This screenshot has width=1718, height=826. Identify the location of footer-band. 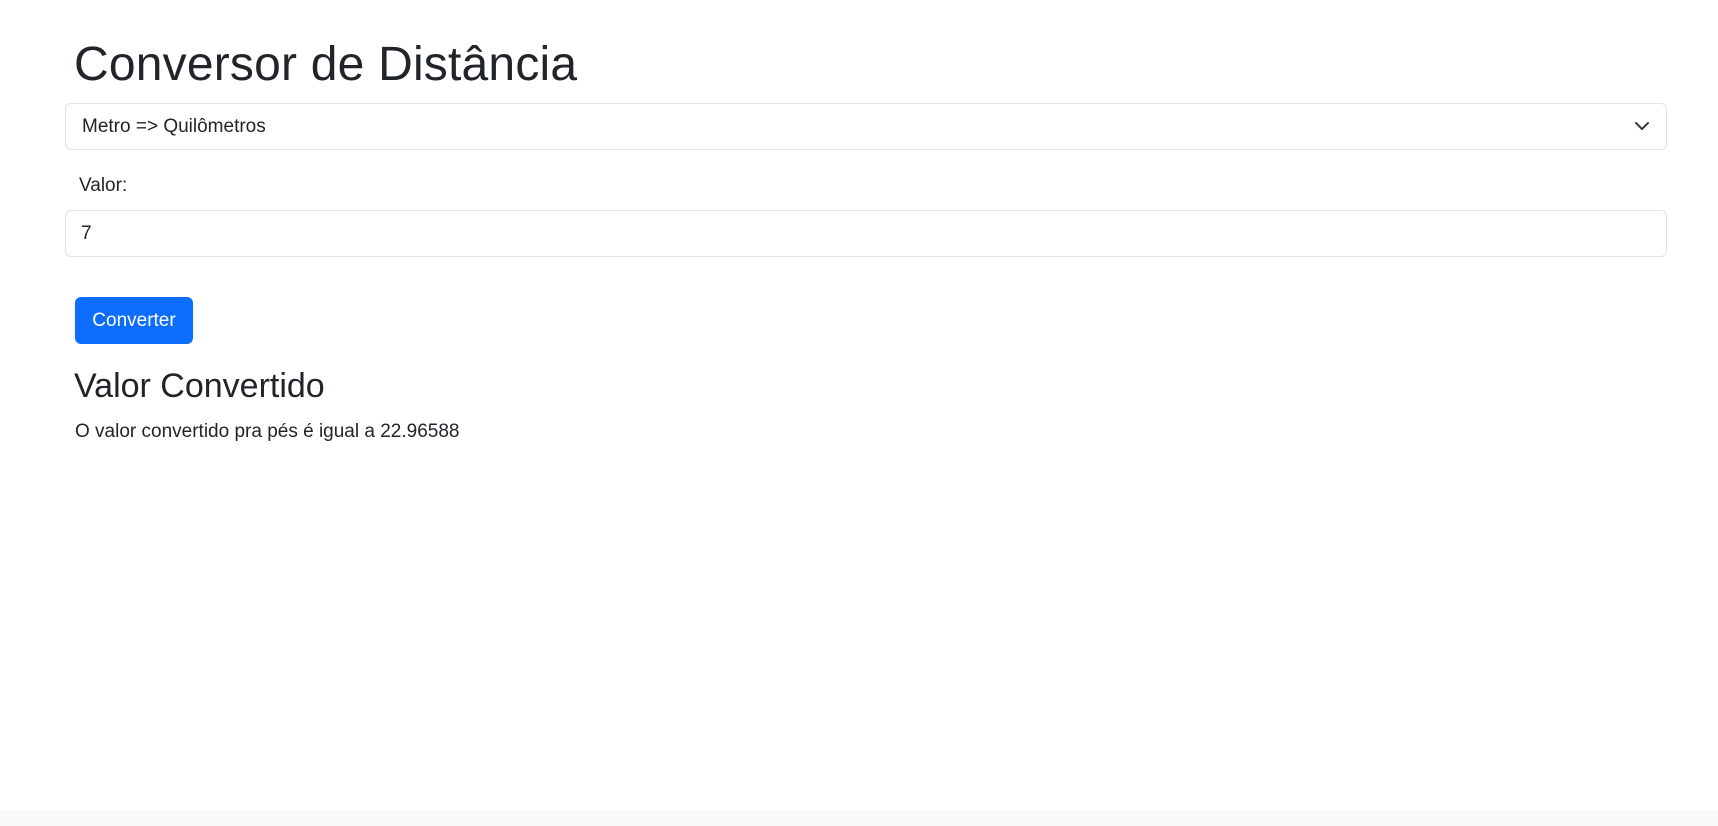
(859, 818).